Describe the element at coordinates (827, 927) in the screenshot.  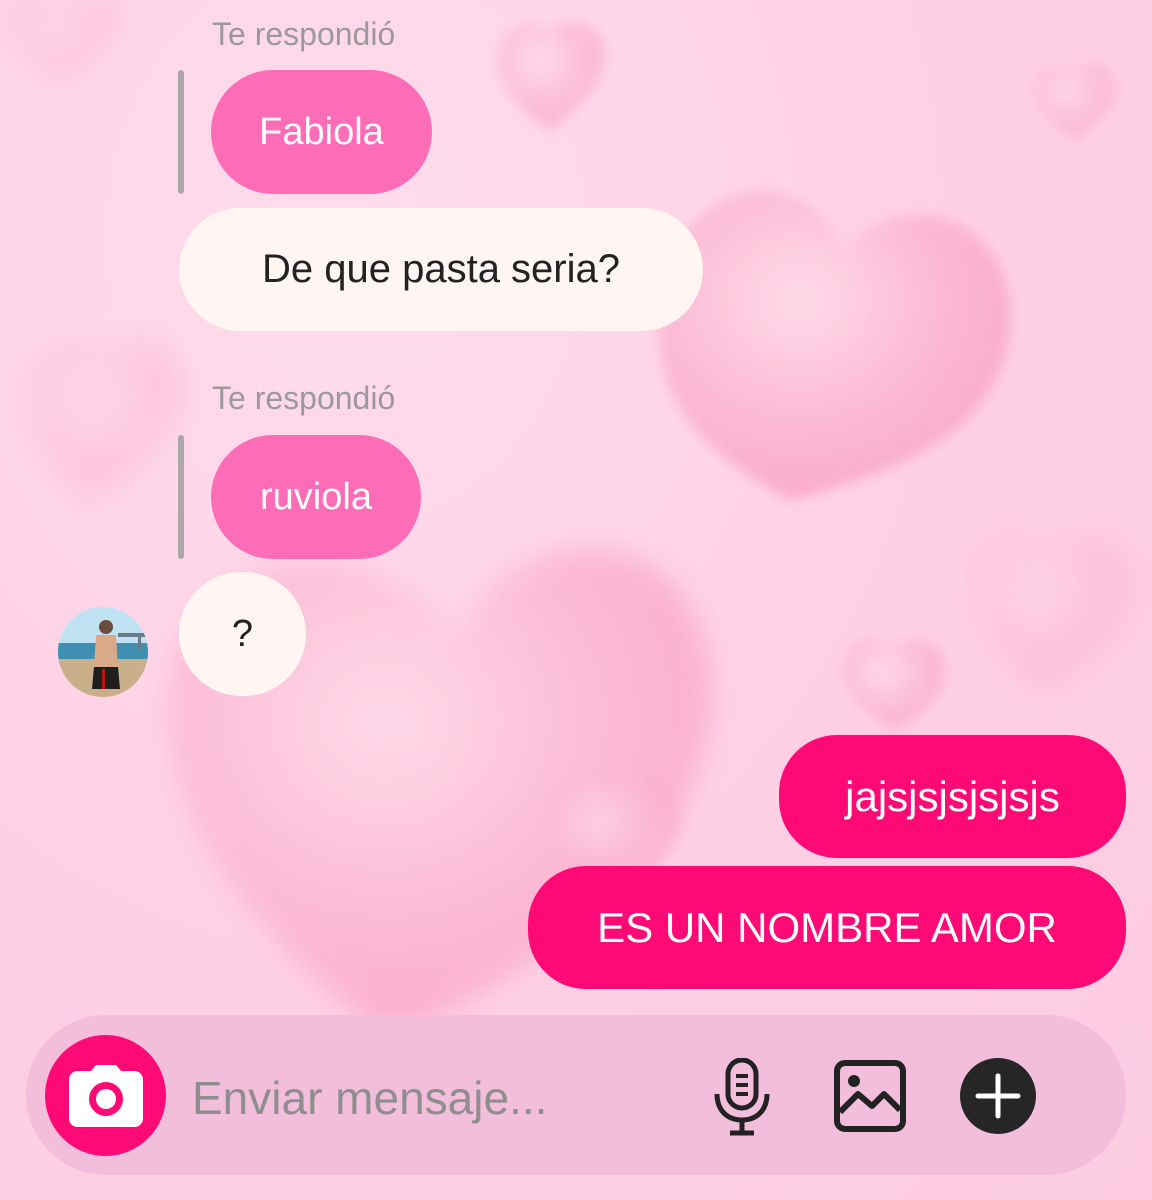
I see `outgoing-message-bubble: ES UN NOMBRE AMOR` at that location.